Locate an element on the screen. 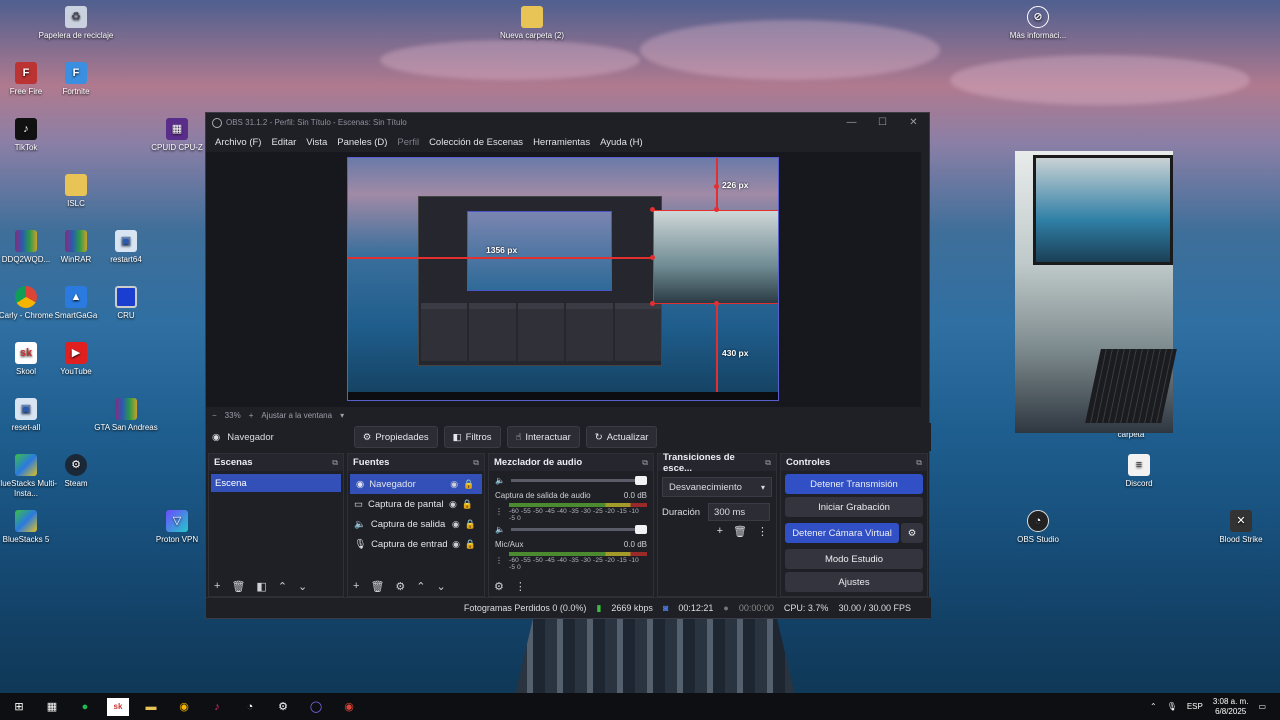 This screenshot has height=720, width=1280. add-transition-icon: + is located at coordinates (720, 531).